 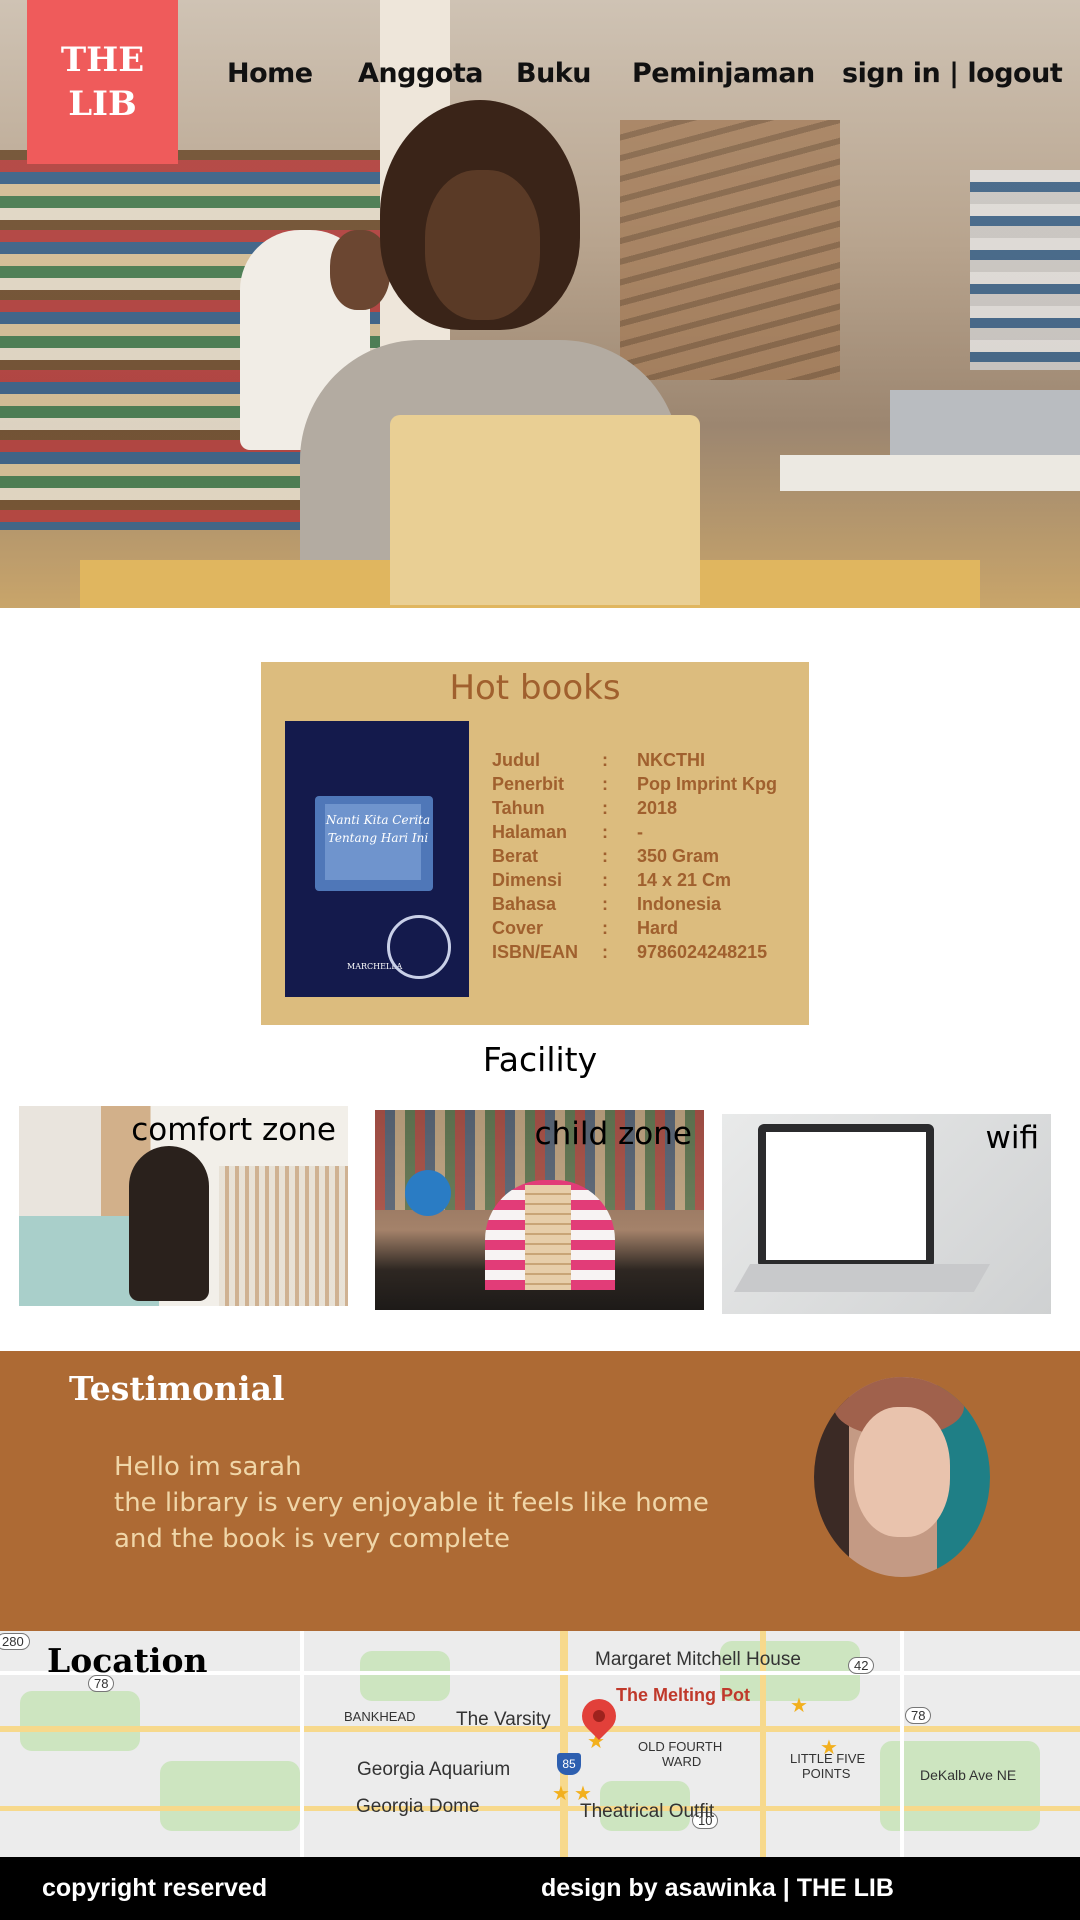 What do you see at coordinates (380, 1716) in the screenshot?
I see `map-place: BANKHEAD` at bounding box center [380, 1716].